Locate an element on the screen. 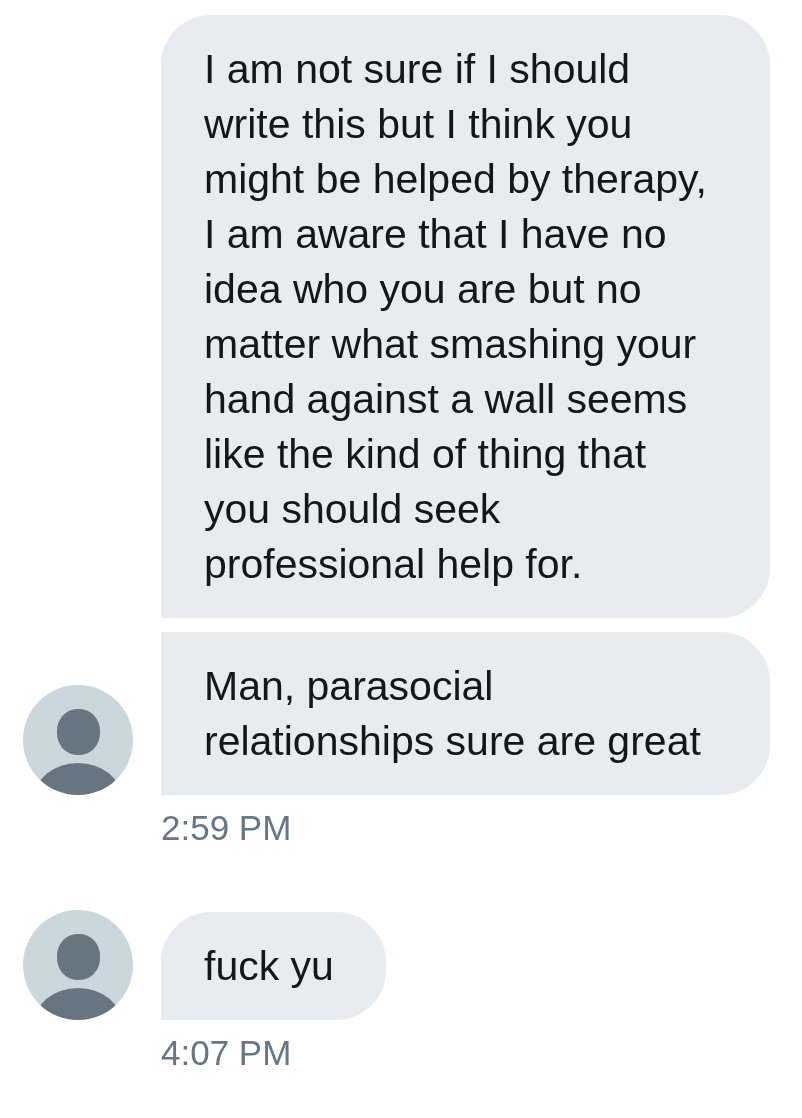 The height and width of the screenshot is (1118, 802). message-bubble: fuck yu is located at coordinates (273, 966).